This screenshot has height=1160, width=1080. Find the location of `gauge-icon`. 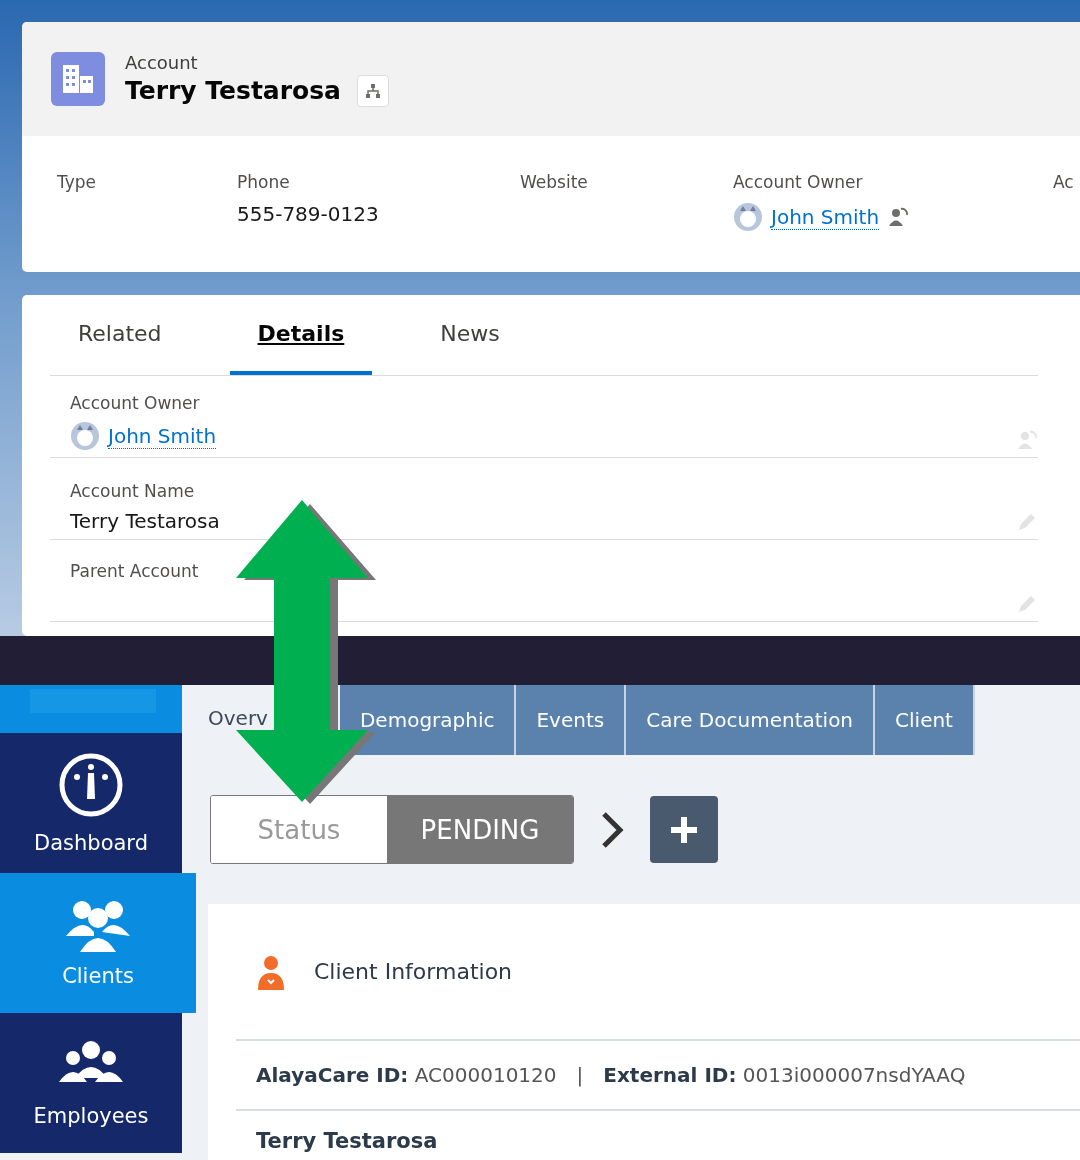

gauge-icon is located at coordinates (91, 785).